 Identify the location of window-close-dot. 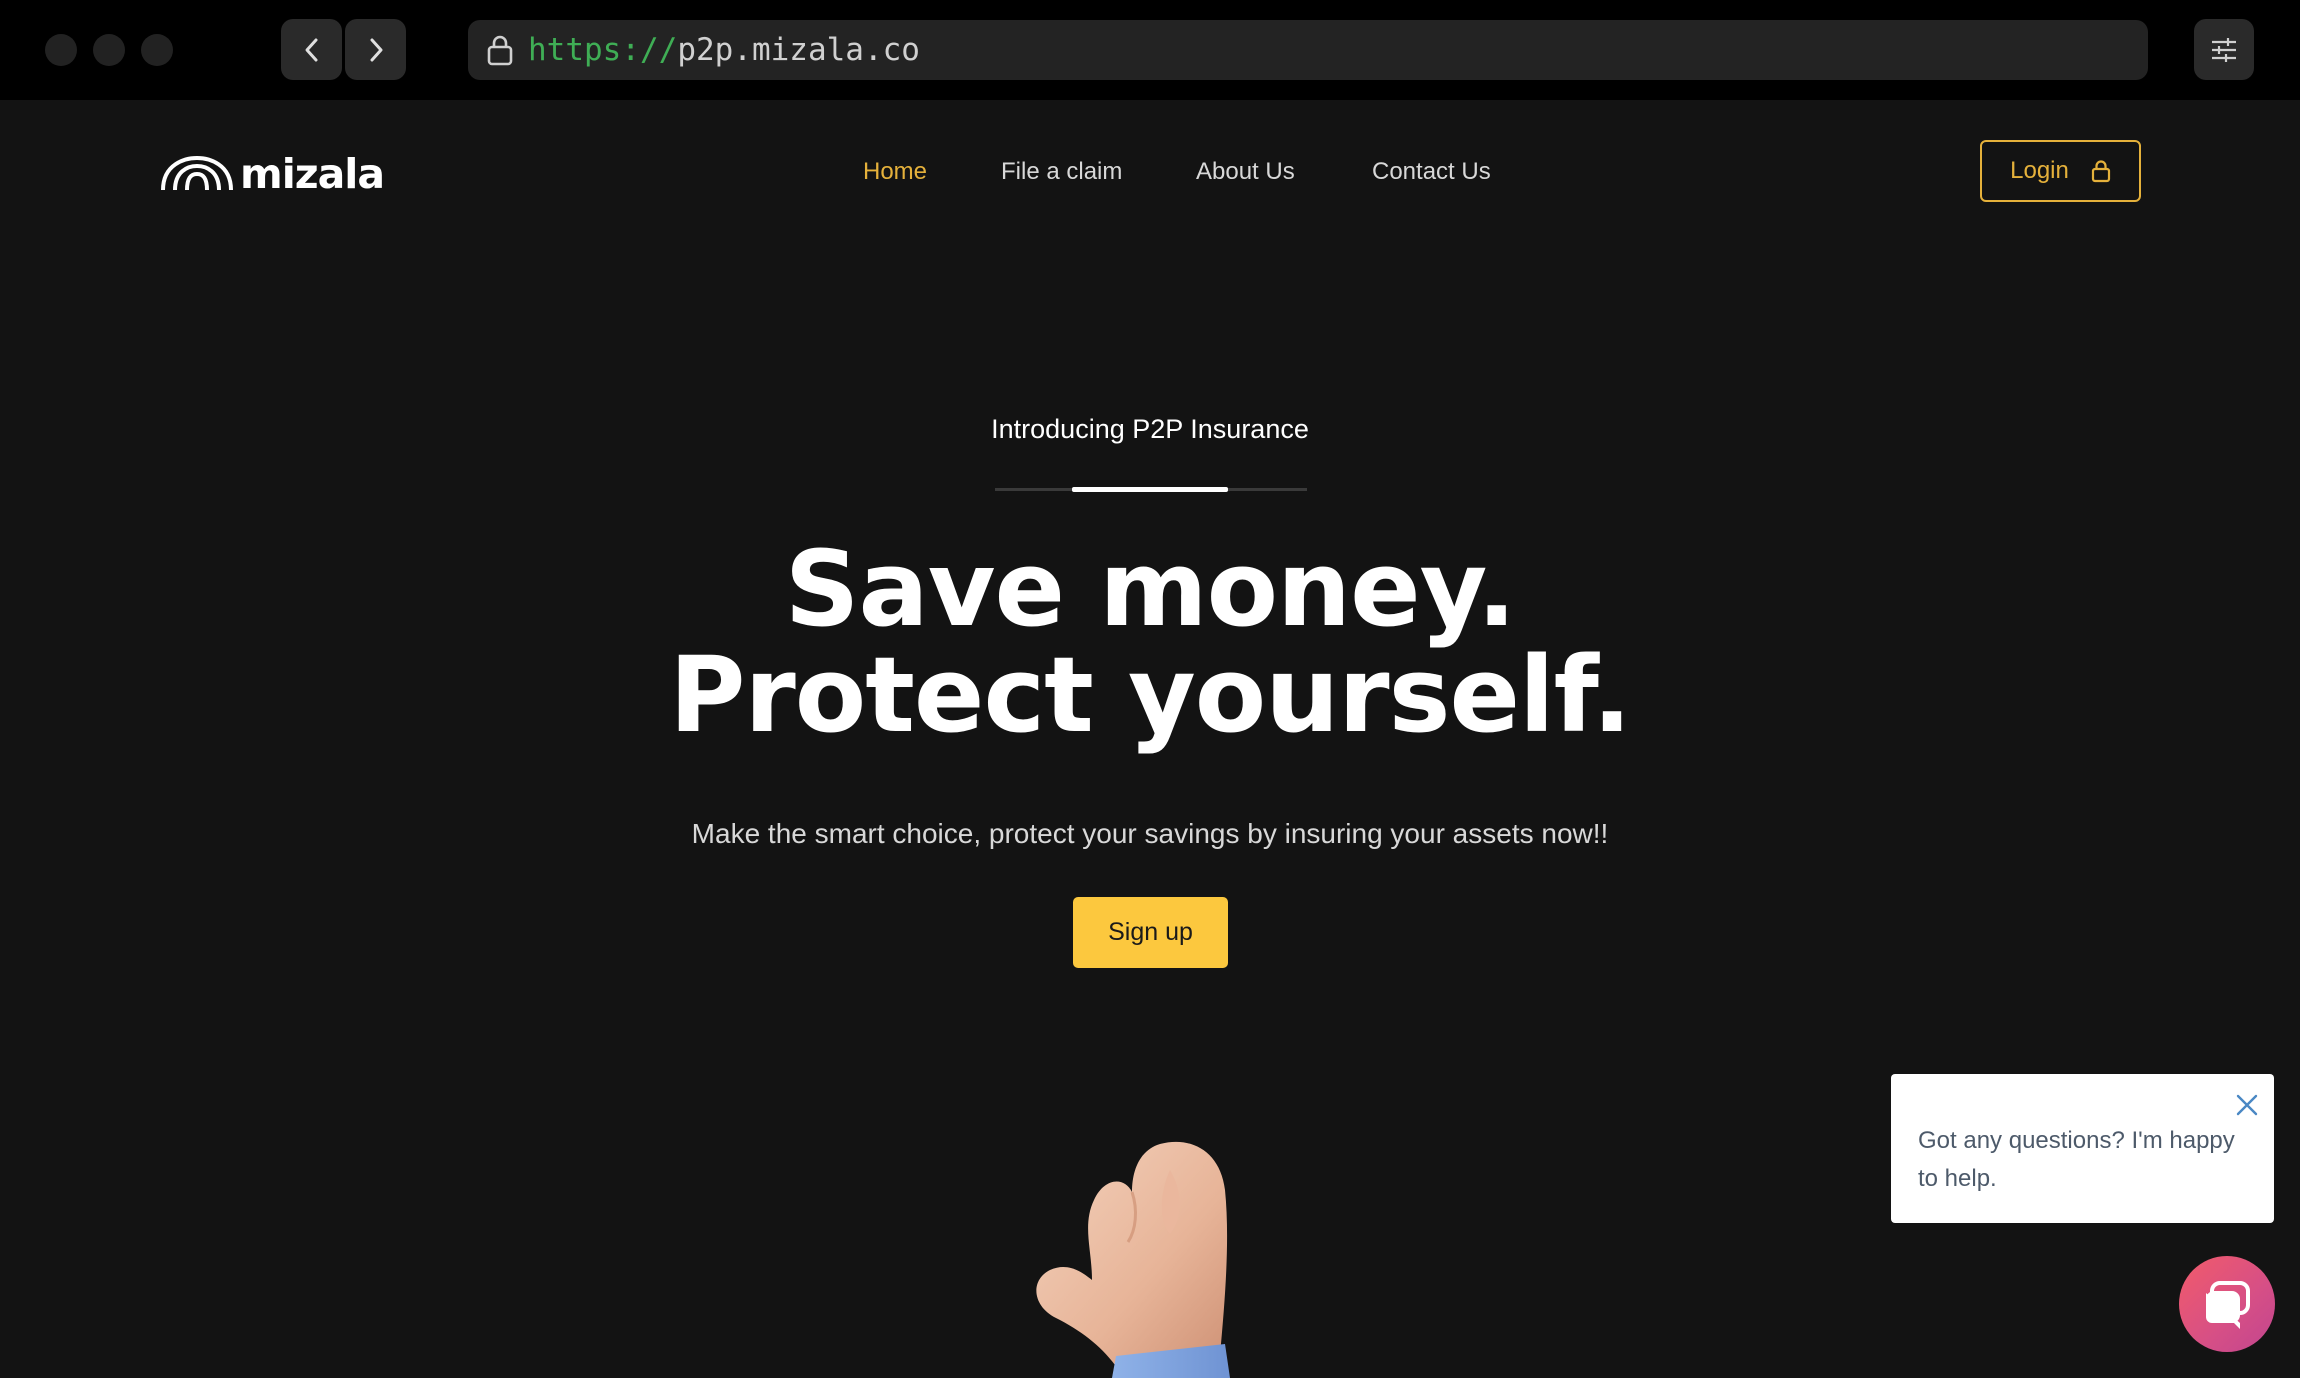
(61, 50).